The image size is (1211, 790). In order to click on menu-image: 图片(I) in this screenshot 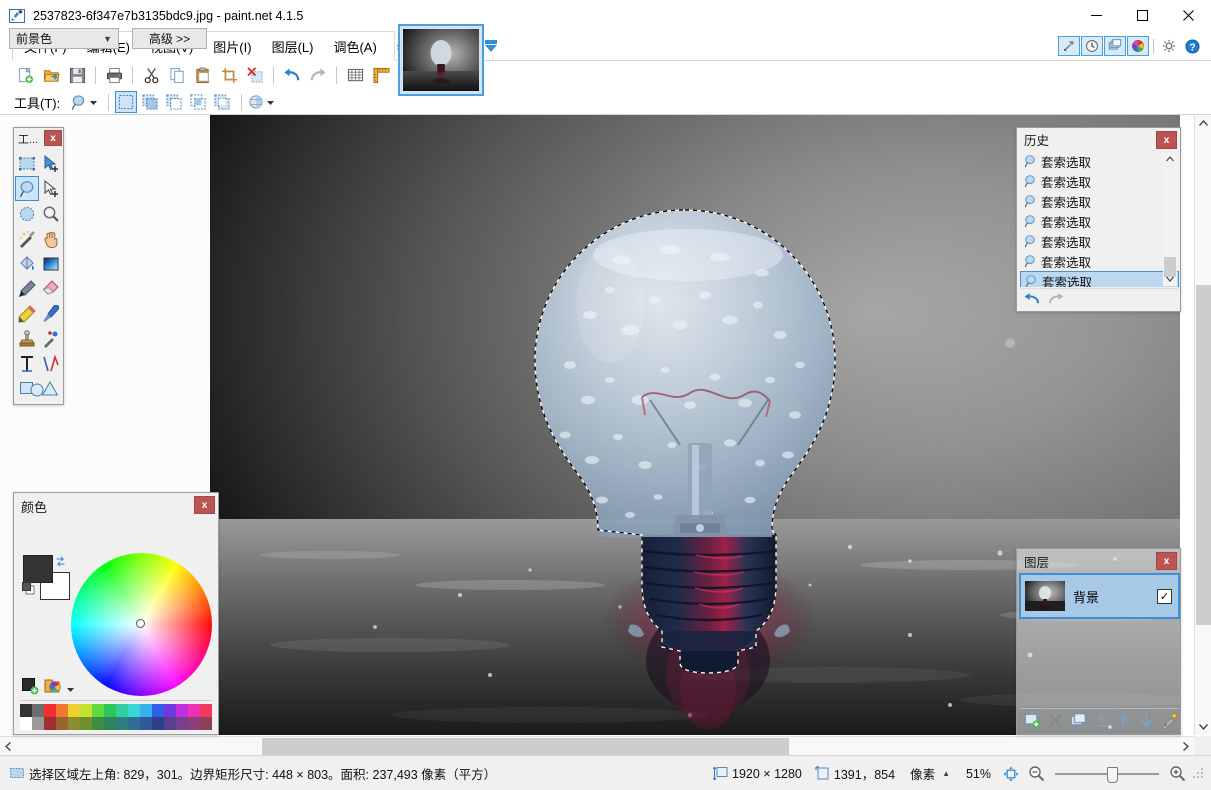, I will do `click(232, 46)`.